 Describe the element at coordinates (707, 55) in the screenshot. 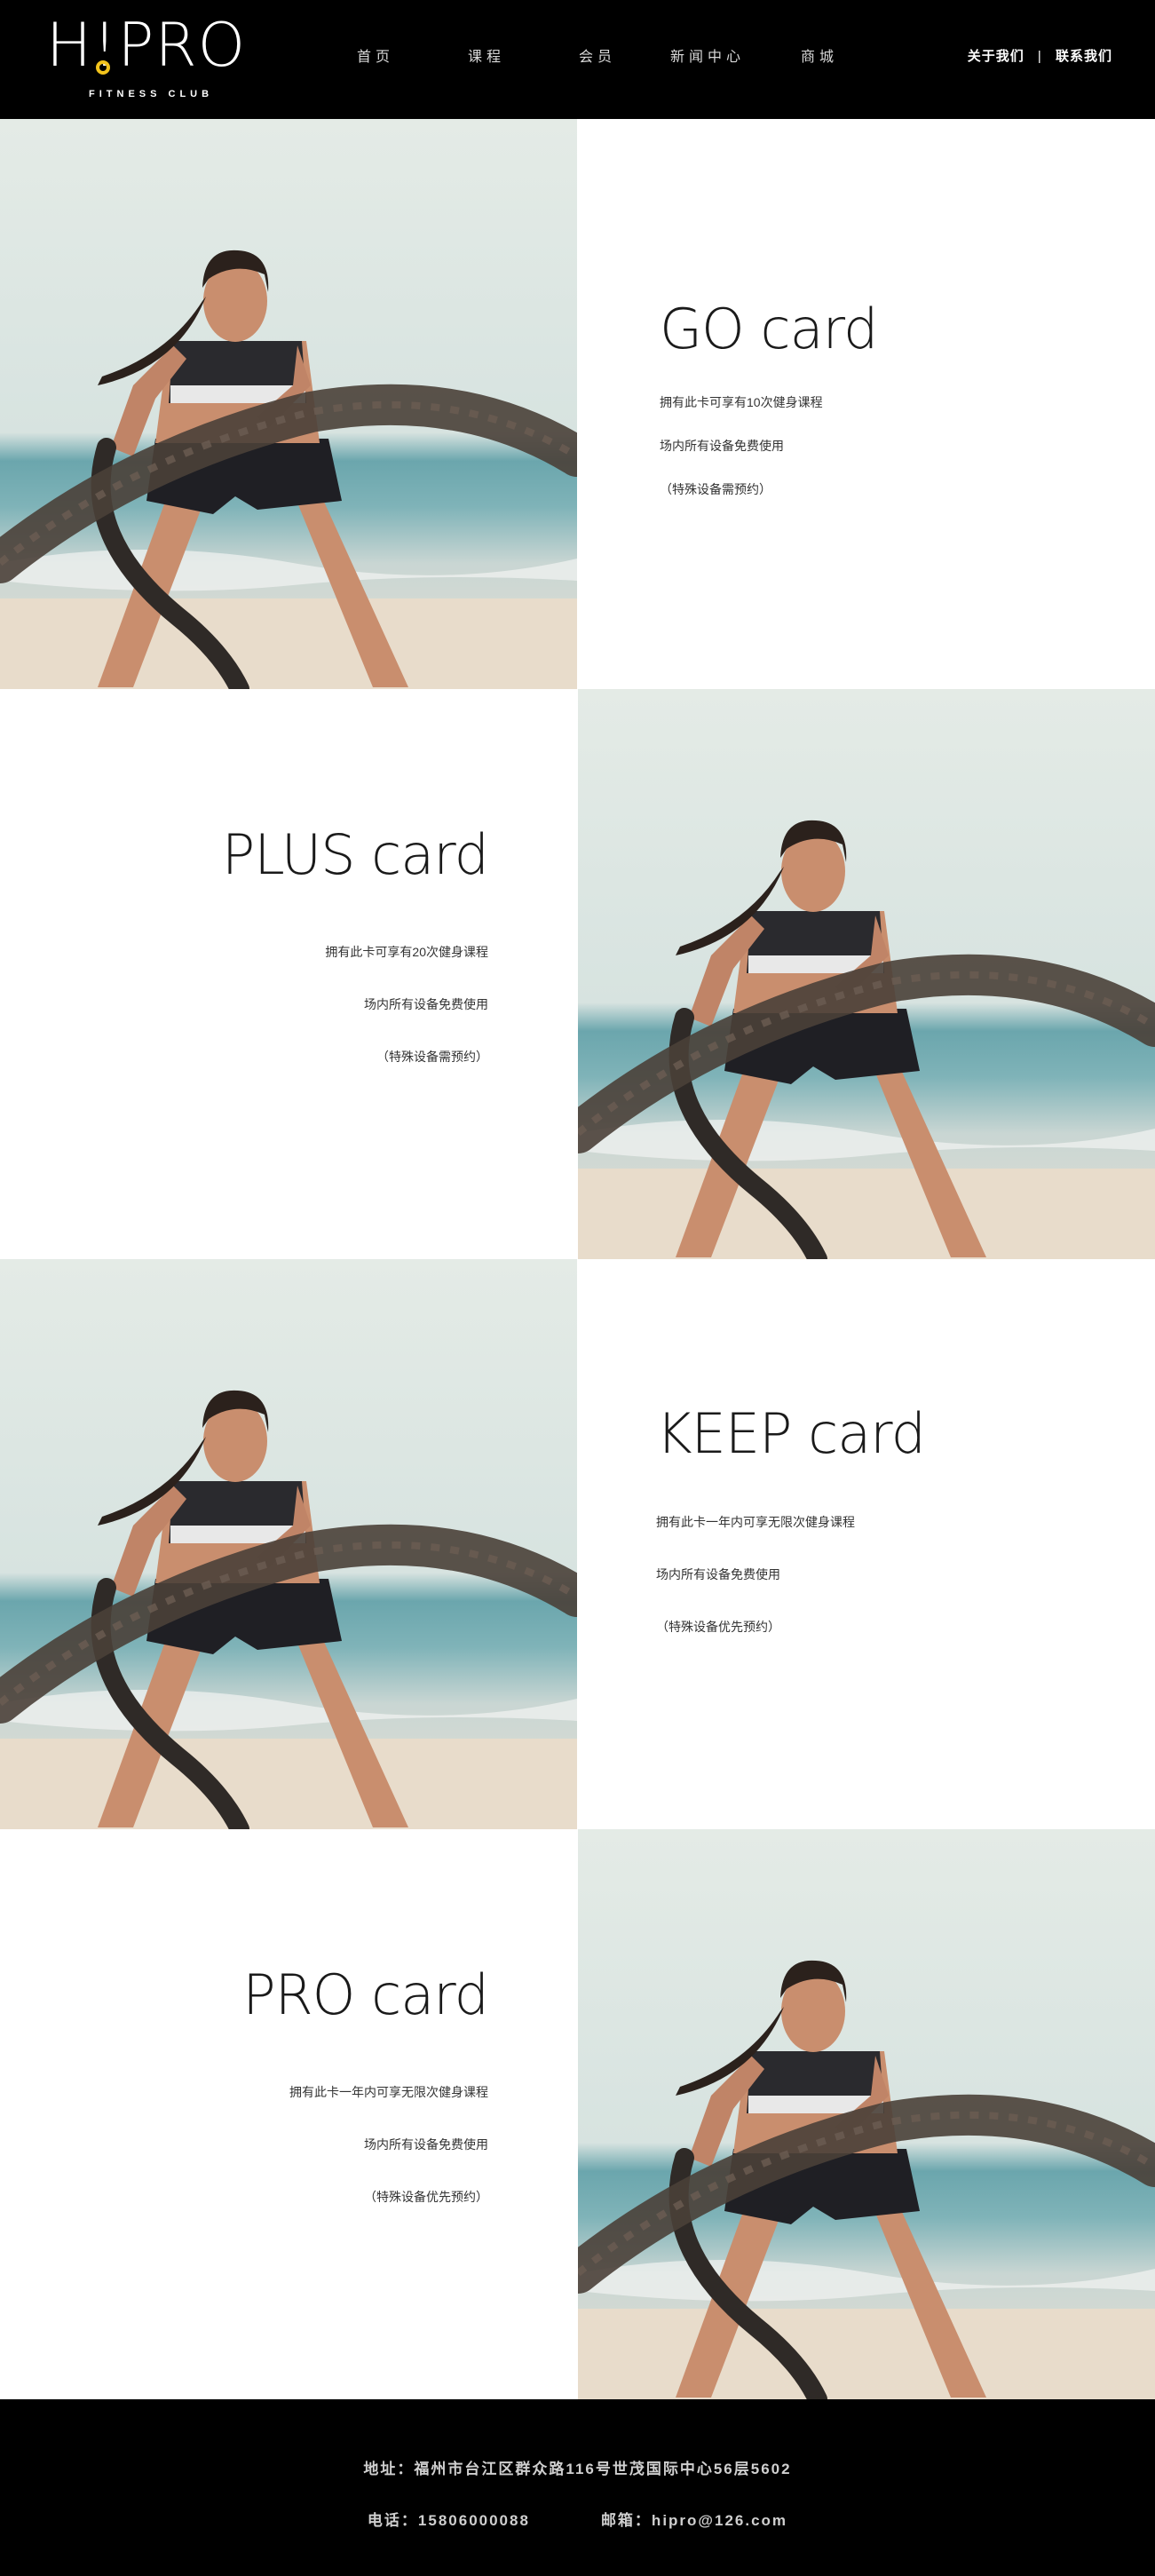

I see `nav-item-news: 新闻中心` at that location.